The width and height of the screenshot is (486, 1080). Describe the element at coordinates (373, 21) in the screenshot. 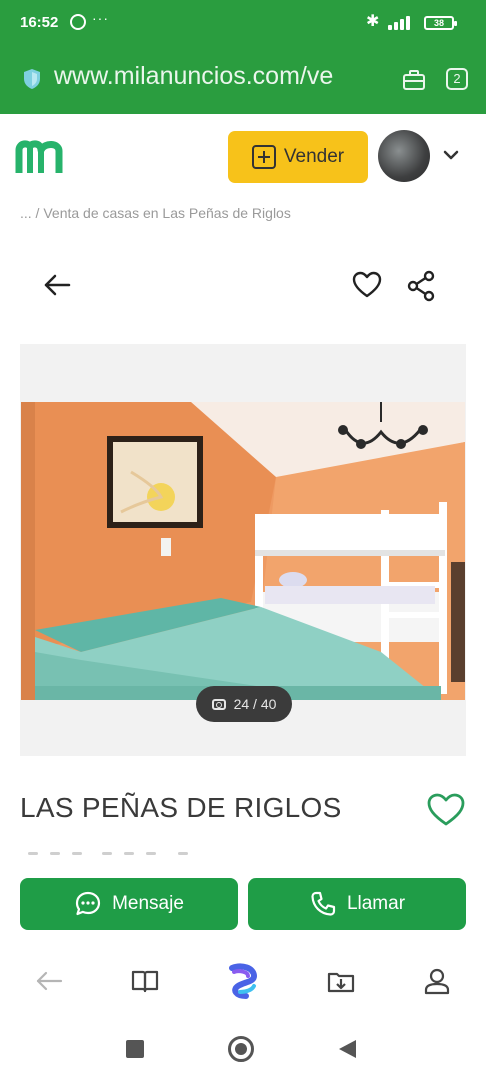

I see `bluetooth-icon: ✱` at that location.